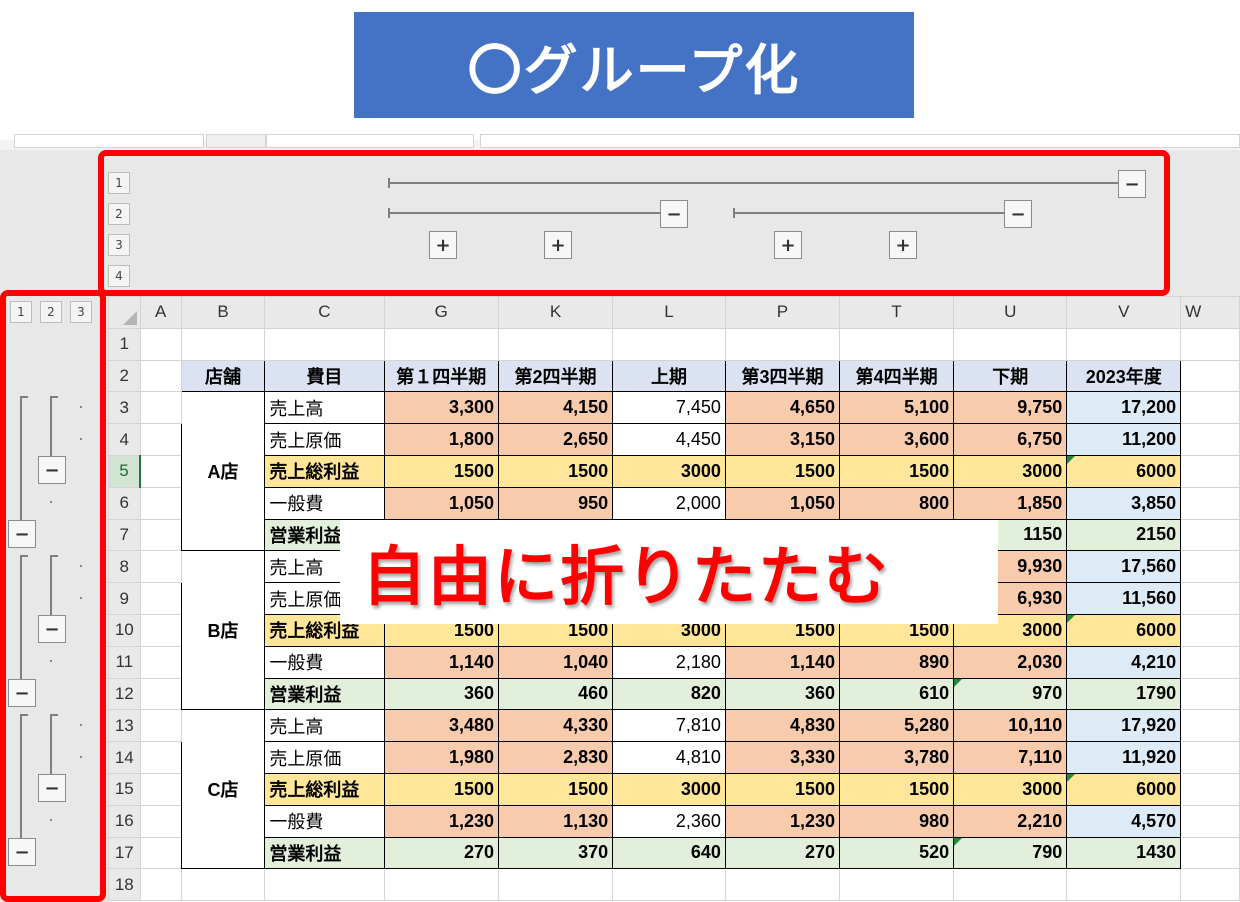 The image size is (1240, 902). I want to click on row-header: 7, so click(124, 535).